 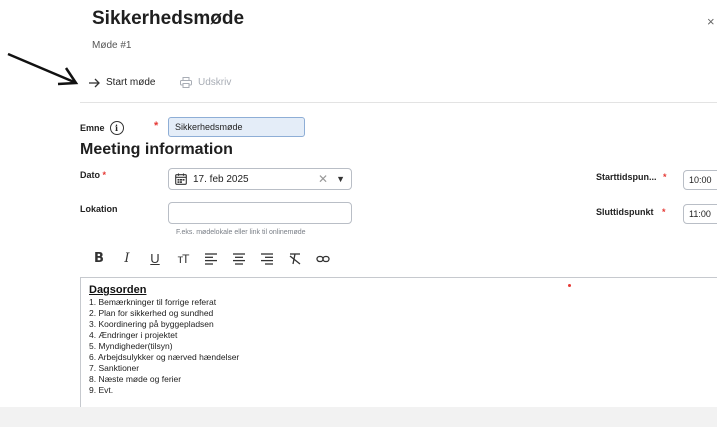 I want to click on annotation-arrow-icon, so click(x=43, y=69).